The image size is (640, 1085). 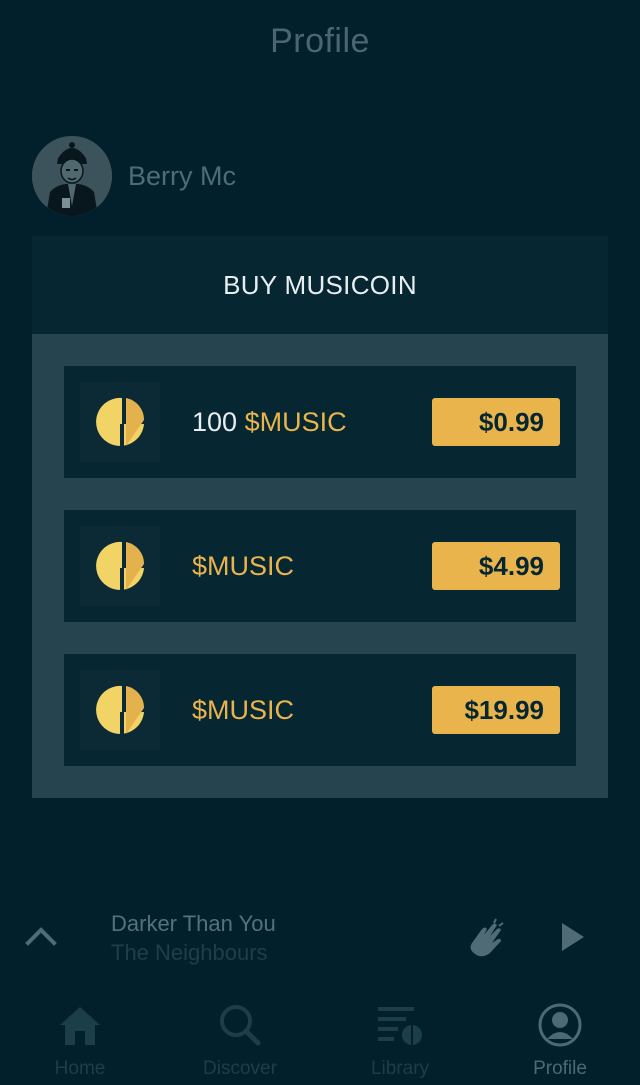 I want to click on coin-package-label: 100 $MUSIC, so click(x=269, y=422).